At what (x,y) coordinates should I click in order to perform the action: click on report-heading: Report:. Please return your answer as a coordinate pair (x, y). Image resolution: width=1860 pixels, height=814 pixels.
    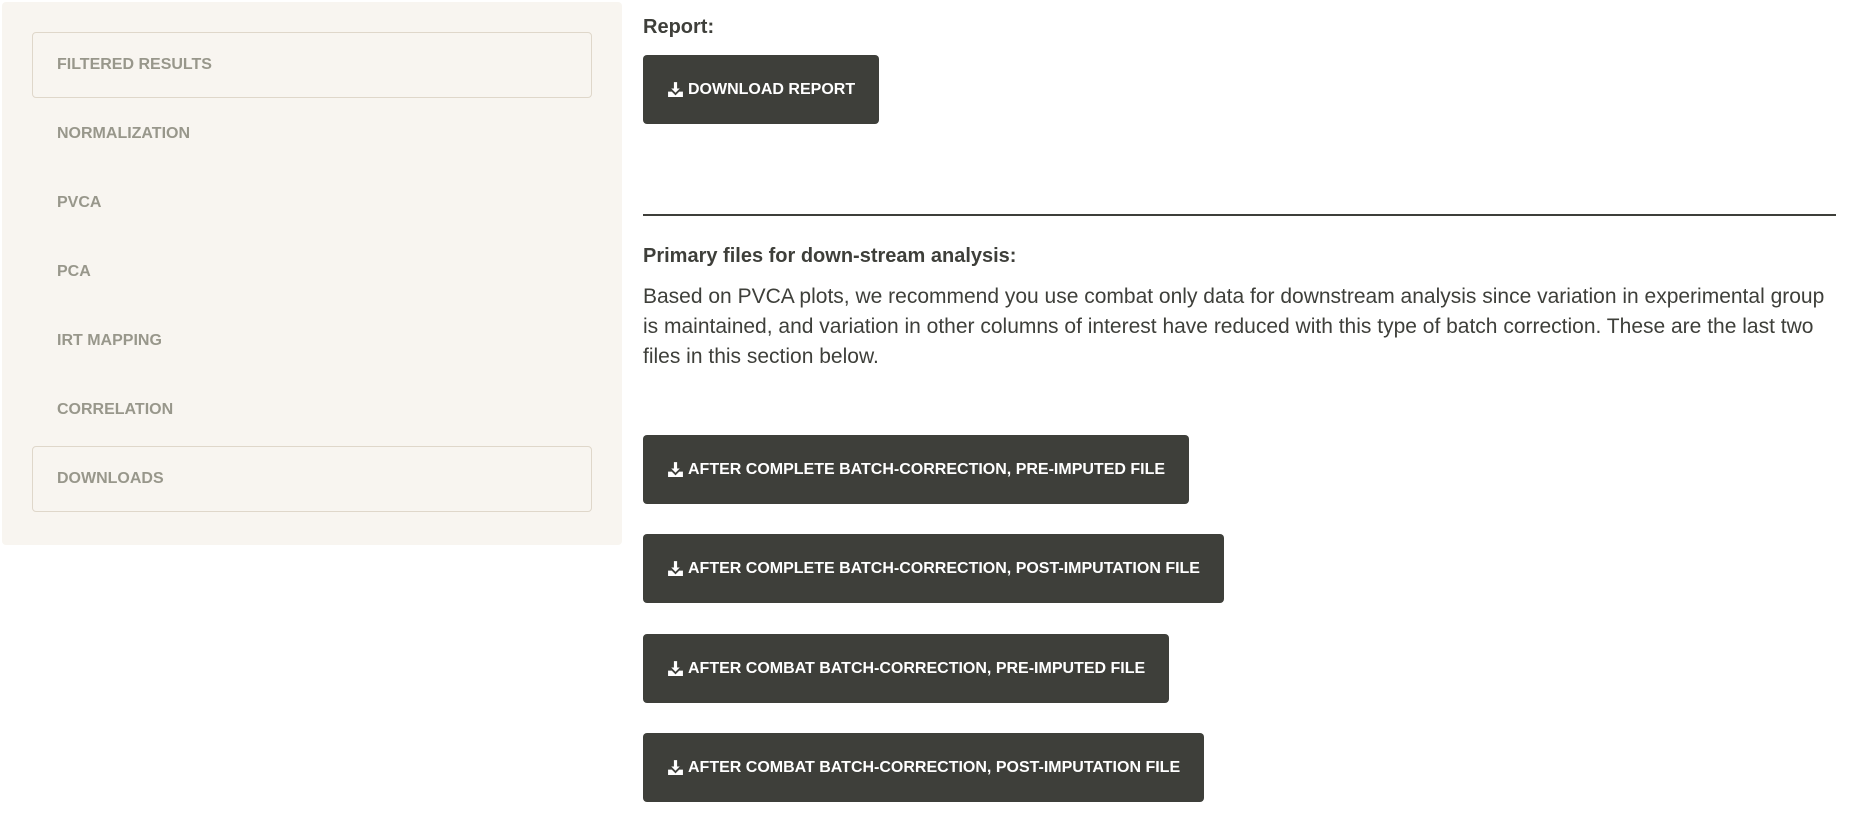
    Looking at the image, I should click on (679, 27).